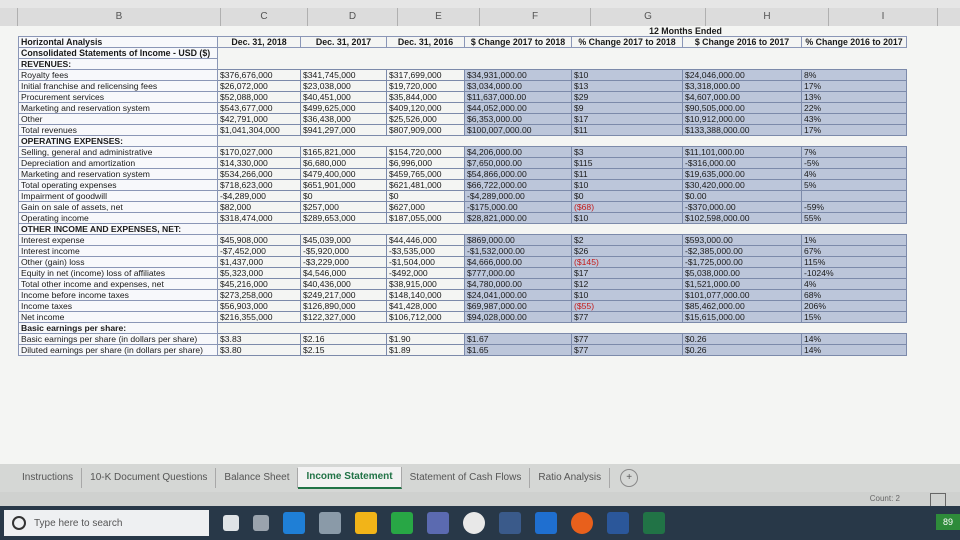 Image resolution: width=960 pixels, height=540 pixels. I want to click on value-cell: $289,653,000, so click(343, 218).